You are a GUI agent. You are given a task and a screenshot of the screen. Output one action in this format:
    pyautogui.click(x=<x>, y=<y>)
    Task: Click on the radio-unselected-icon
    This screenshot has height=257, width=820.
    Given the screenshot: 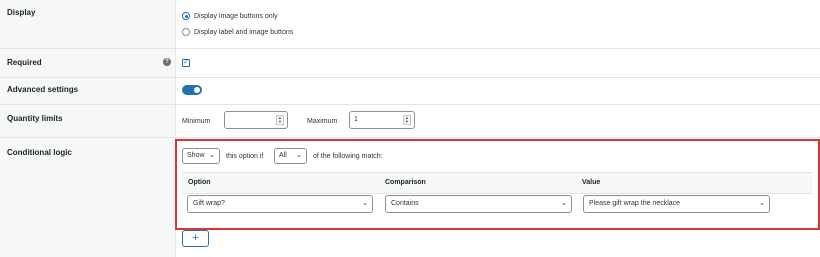 What is the action you would take?
    pyautogui.click(x=186, y=32)
    